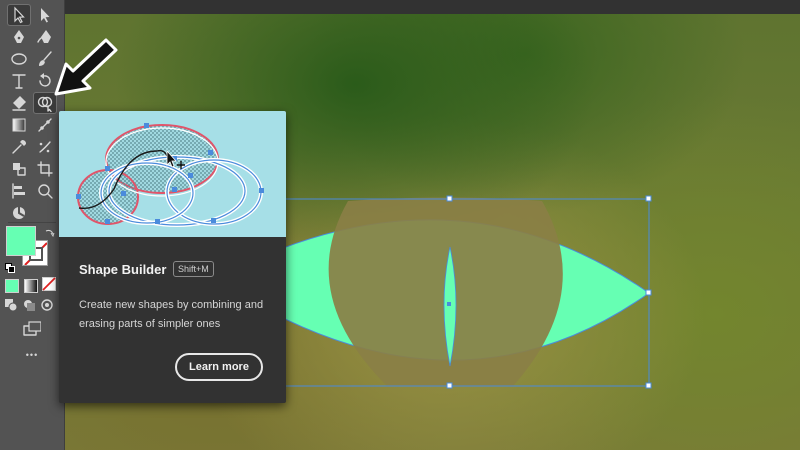  I want to click on fill-swatch, so click(21, 241).